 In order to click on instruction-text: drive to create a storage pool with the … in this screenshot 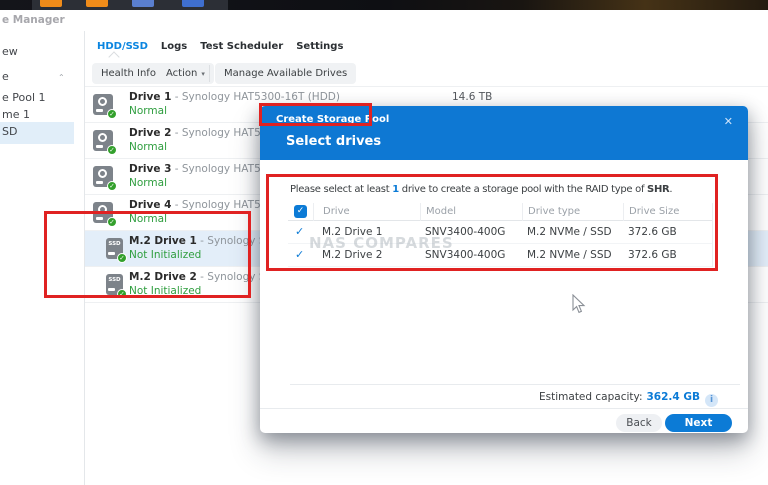, I will do `click(523, 189)`.